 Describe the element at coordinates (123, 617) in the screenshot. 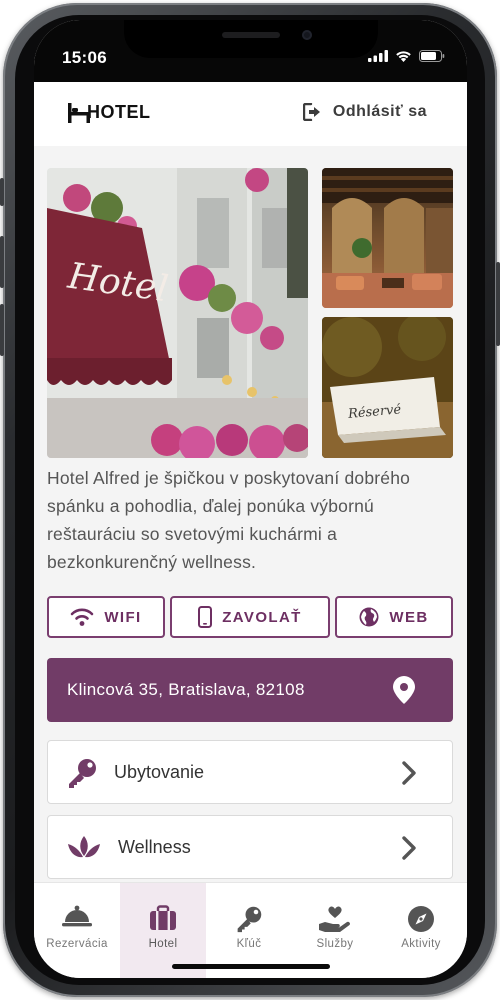

I see `wifi-label: WIFI` at that location.